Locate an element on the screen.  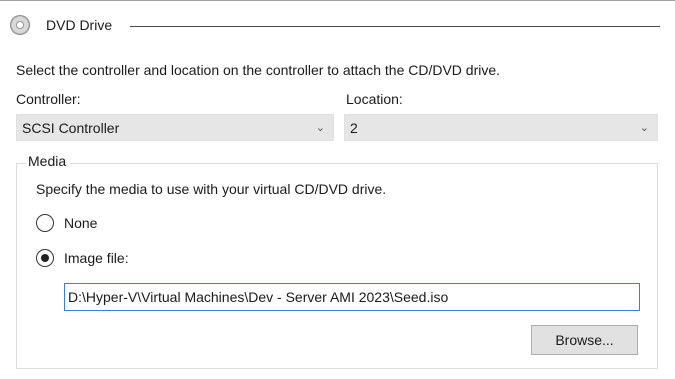
controller-label: Controller: is located at coordinates (48, 99).